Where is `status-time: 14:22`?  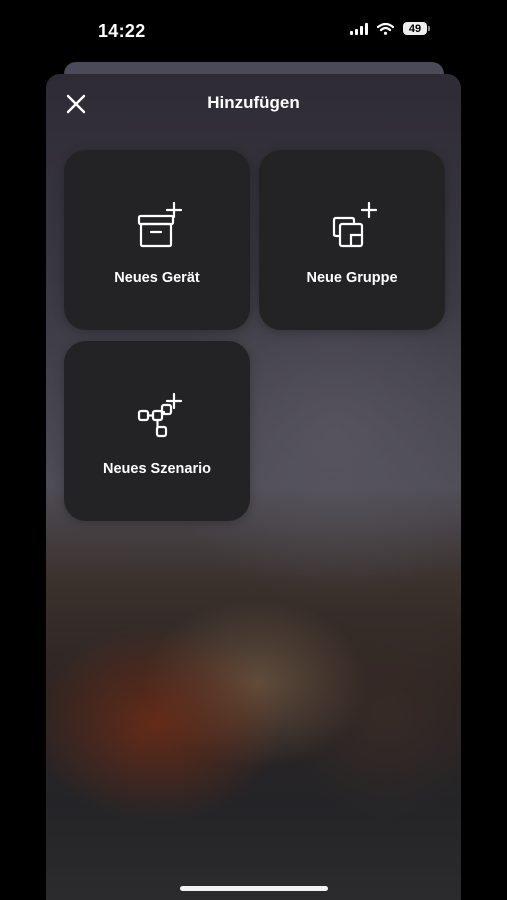
status-time: 14:22 is located at coordinates (122, 31).